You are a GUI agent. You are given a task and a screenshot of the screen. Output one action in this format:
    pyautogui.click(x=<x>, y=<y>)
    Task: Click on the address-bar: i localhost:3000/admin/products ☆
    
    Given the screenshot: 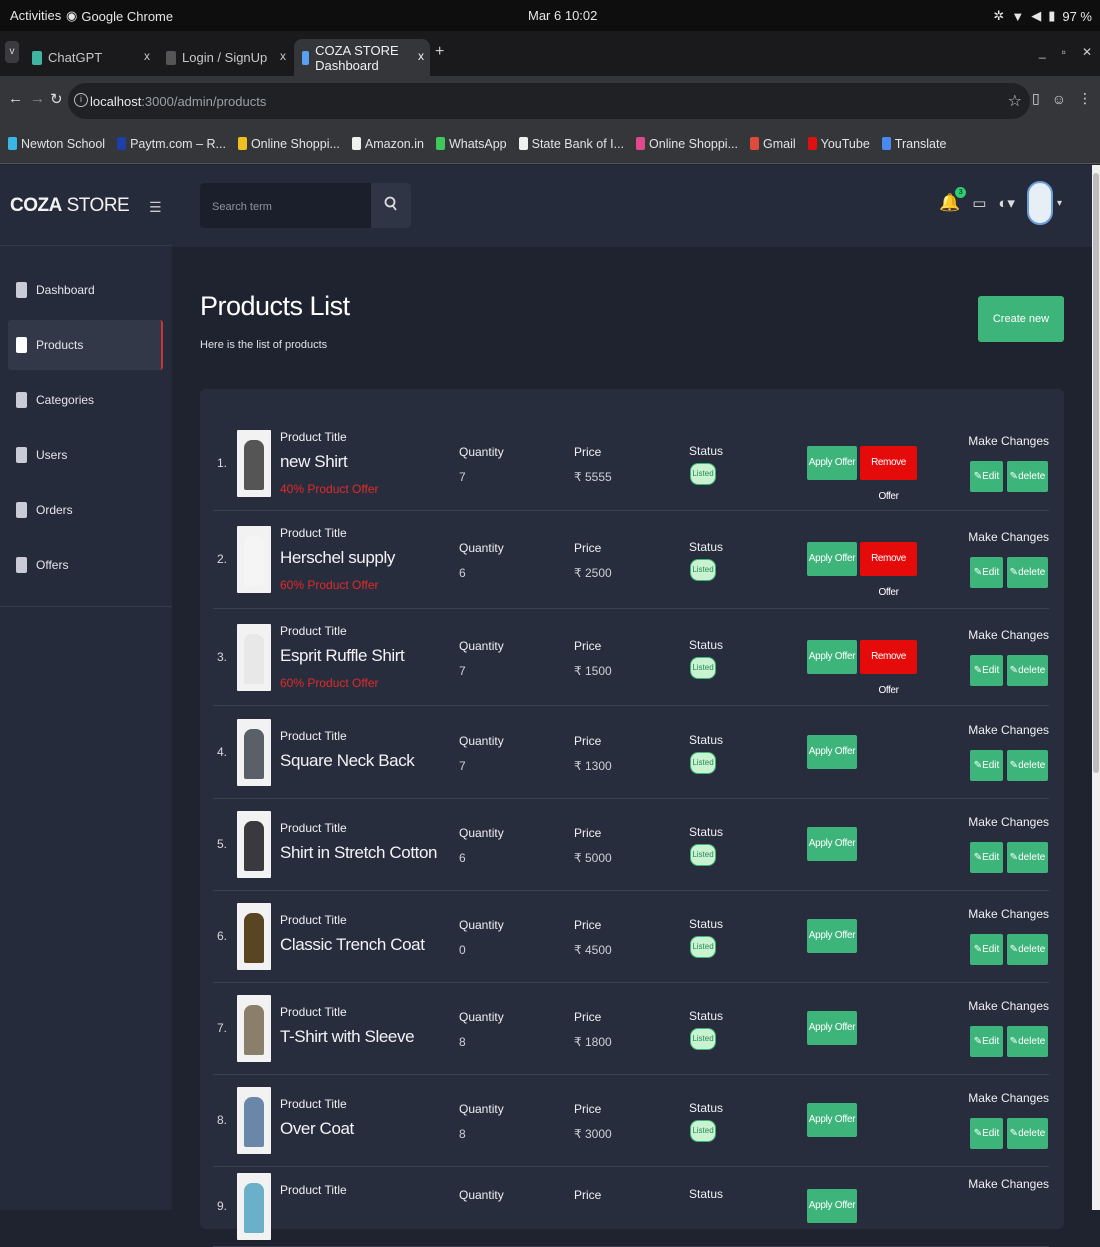 What is the action you would take?
    pyautogui.click(x=549, y=101)
    